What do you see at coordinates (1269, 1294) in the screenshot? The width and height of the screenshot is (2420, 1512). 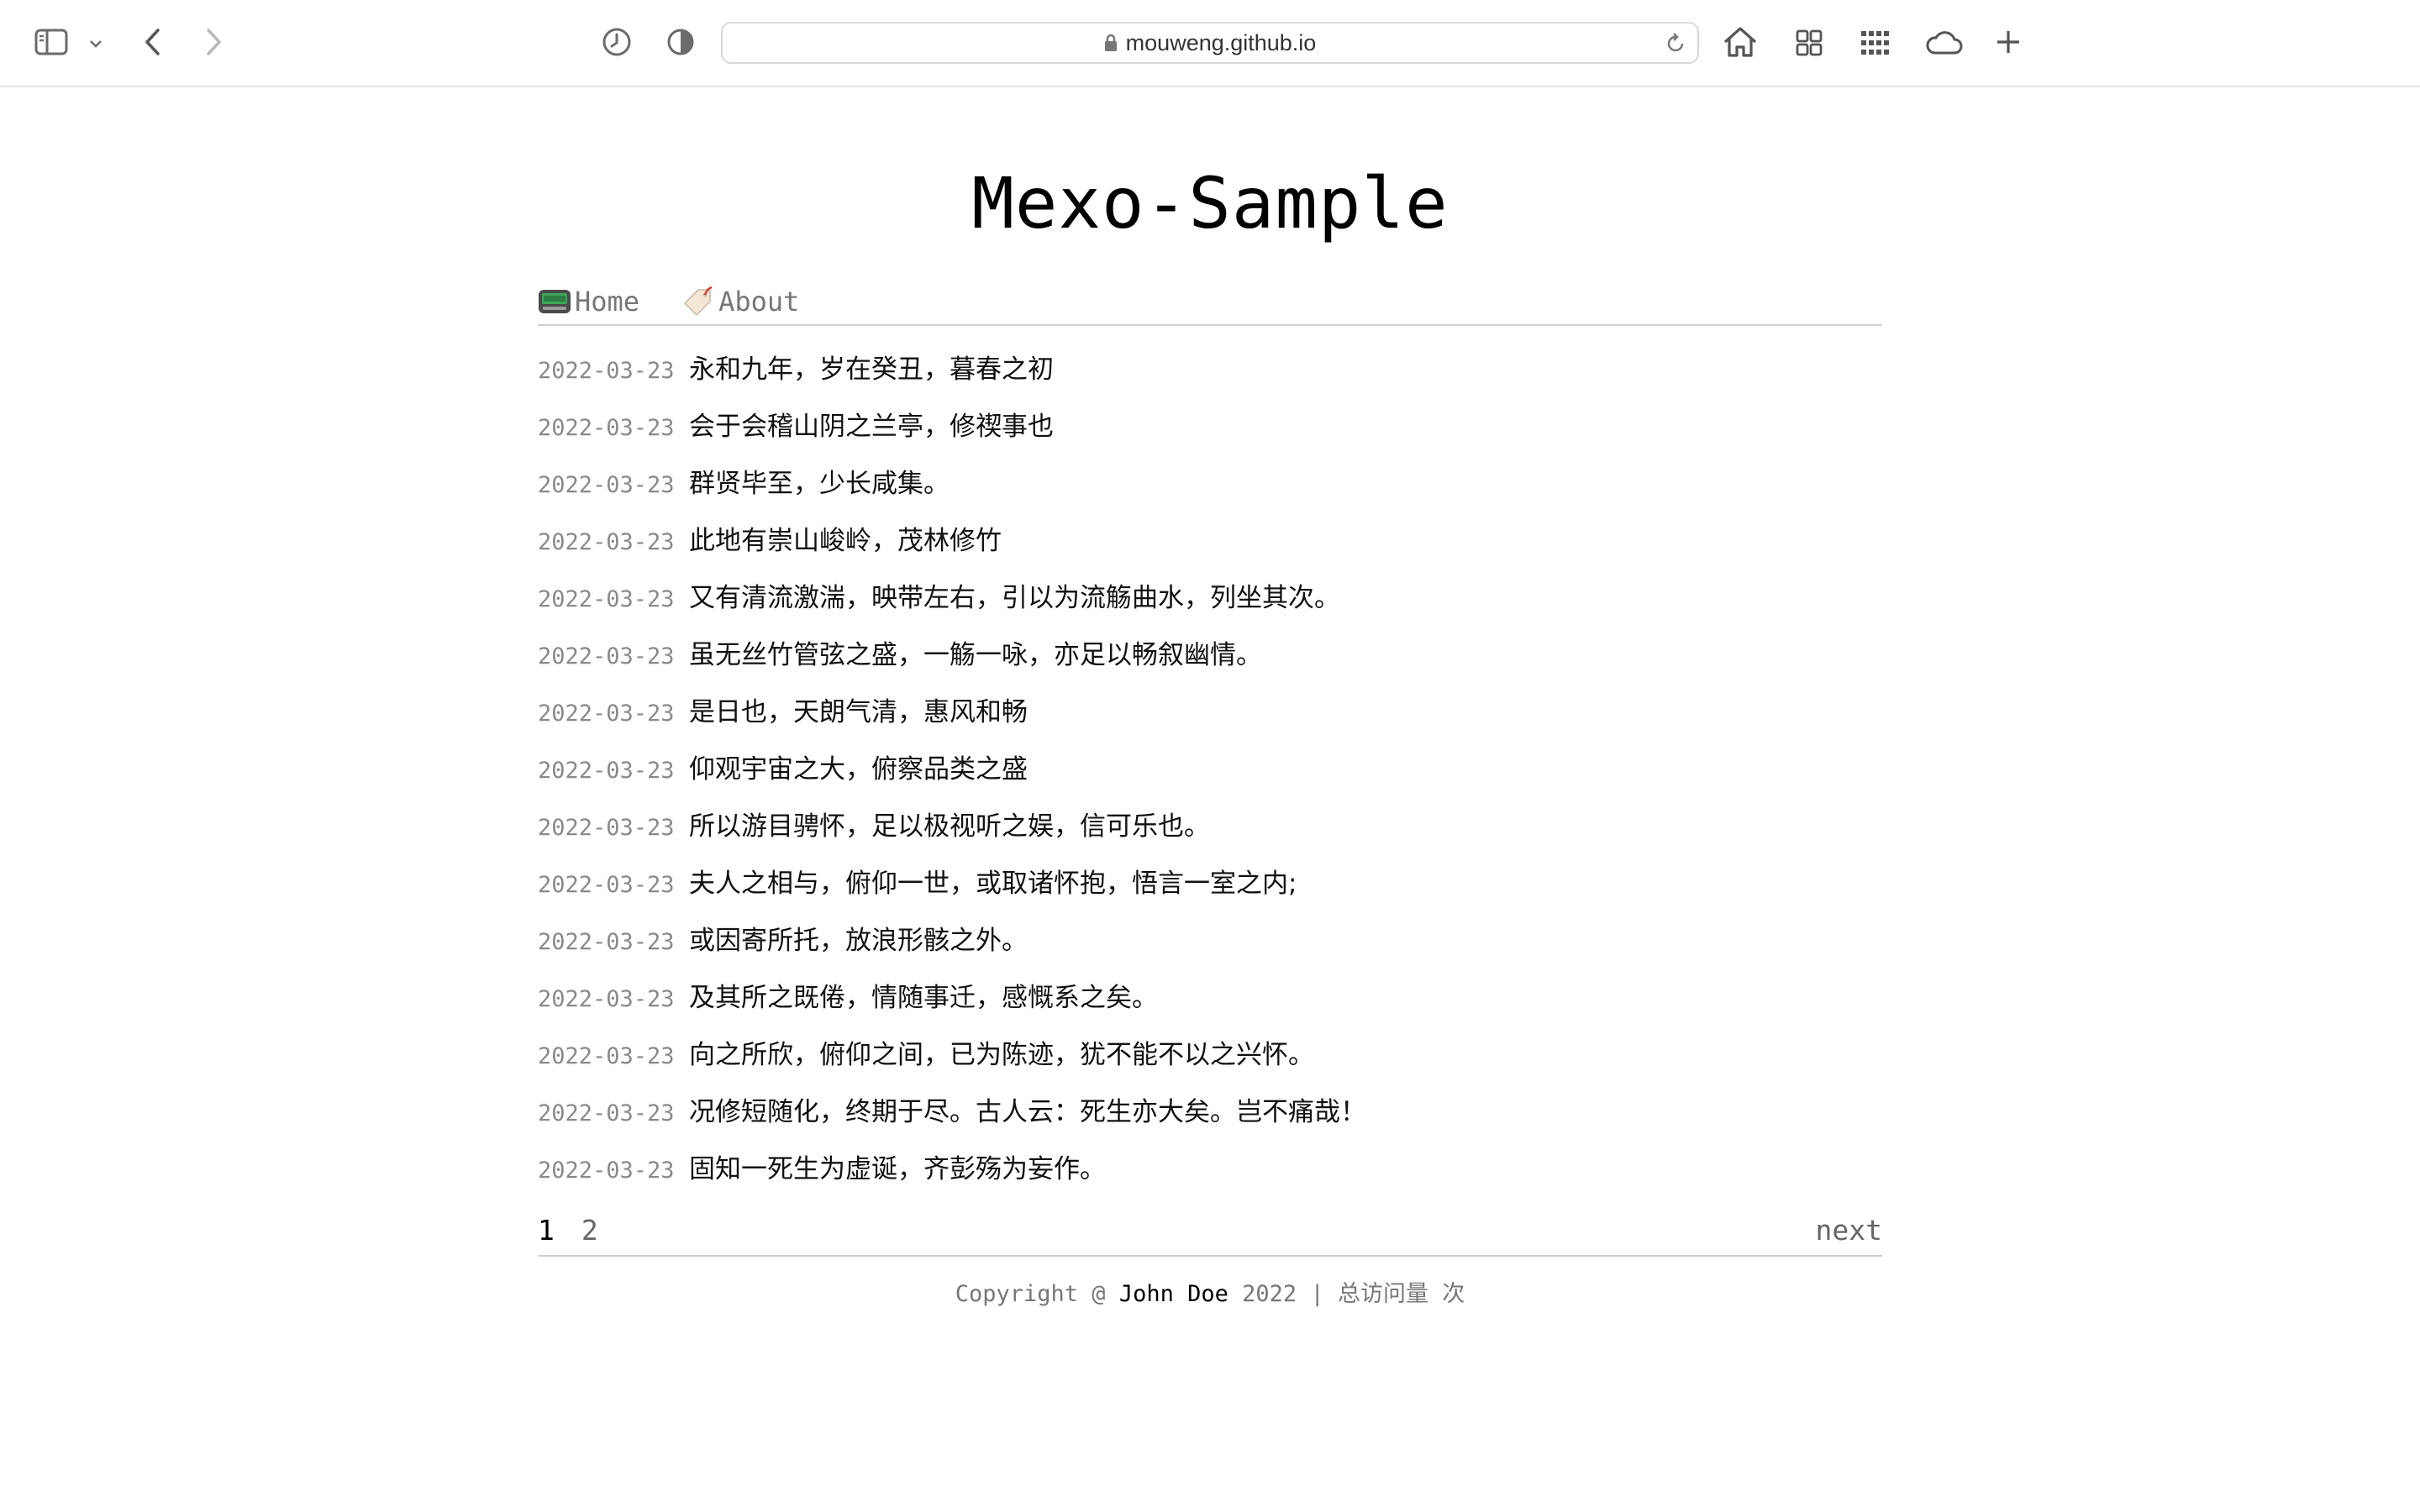 I see `footer-year: 2022` at bounding box center [1269, 1294].